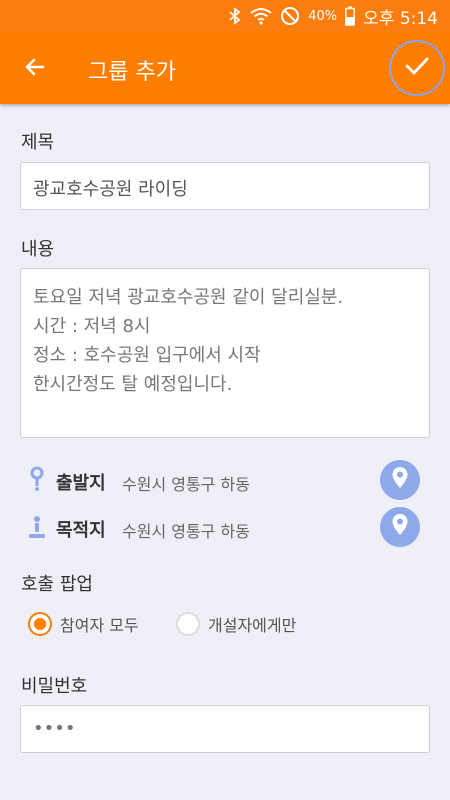 Image resolution: width=450 pixels, height=800 pixels. What do you see at coordinates (225, 16) in the screenshot?
I see `status-bar: 40% 오후 5:14` at bounding box center [225, 16].